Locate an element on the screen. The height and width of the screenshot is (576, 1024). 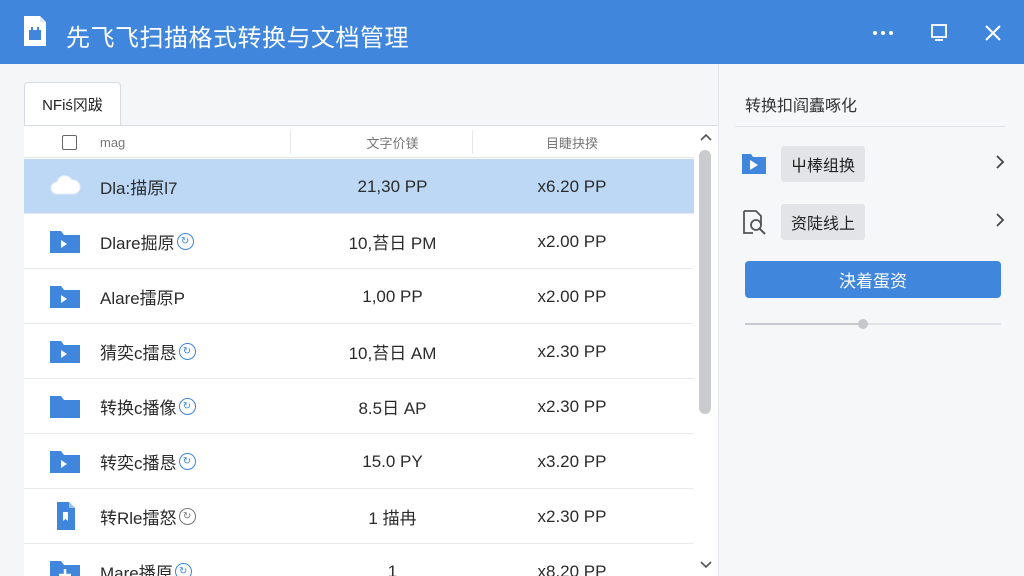
table-row: Alare擂原P 1,00 PP x2.00 PP is located at coordinates (359, 296).